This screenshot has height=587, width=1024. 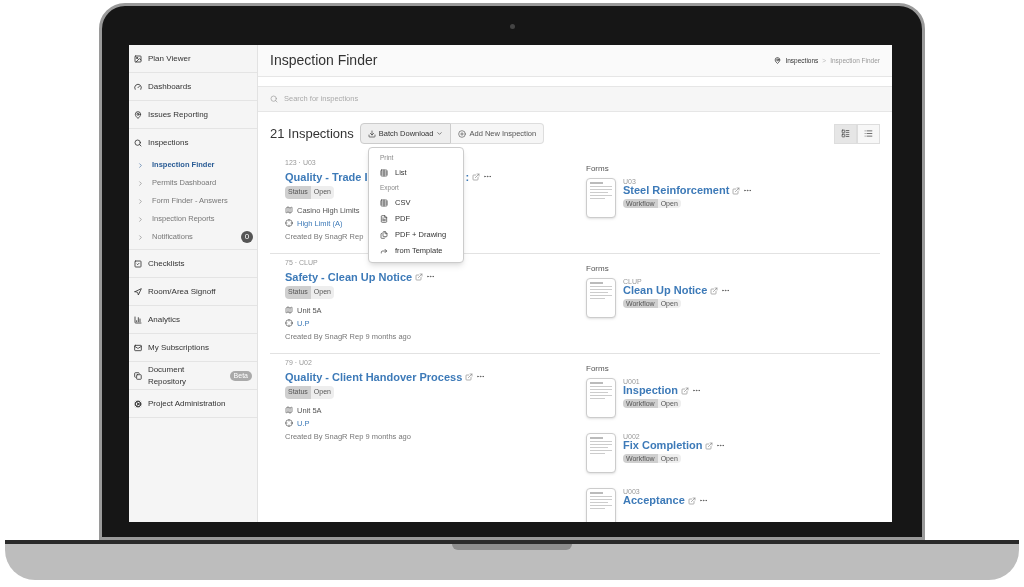 What do you see at coordinates (312, 133) in the screenshot?
I see `inspection-count: 21 Inspections` at bounding box center [312, 133].